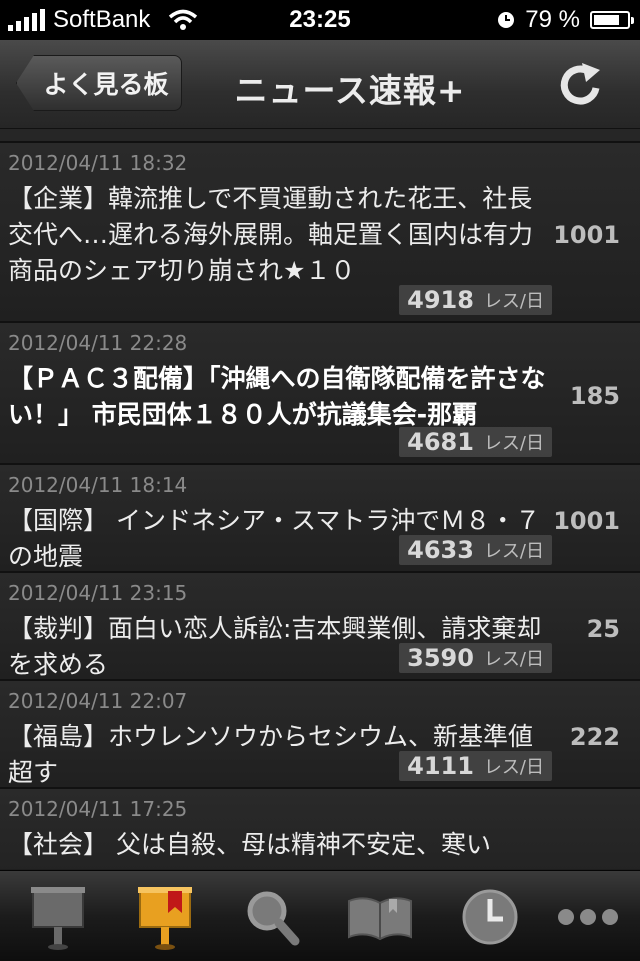 The width and height of the screenshot is (640, 961). What do you see at coordinates (440, 442) in the screenshot?
I see `rate-value: 4681` at bounding box center [440, 442].